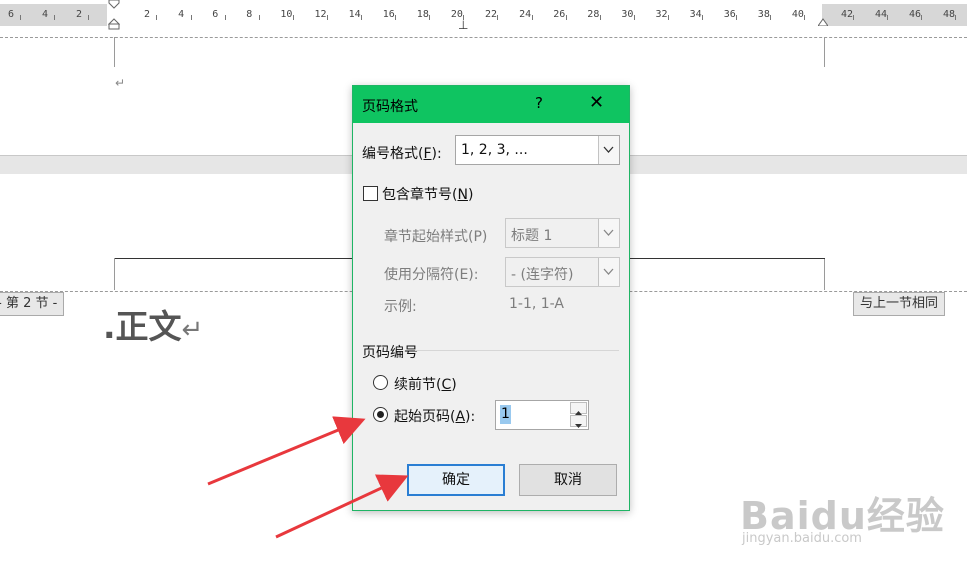 This screenshot has height=572, width=967. I want to click on margin-corner-left, so click(114, 52).